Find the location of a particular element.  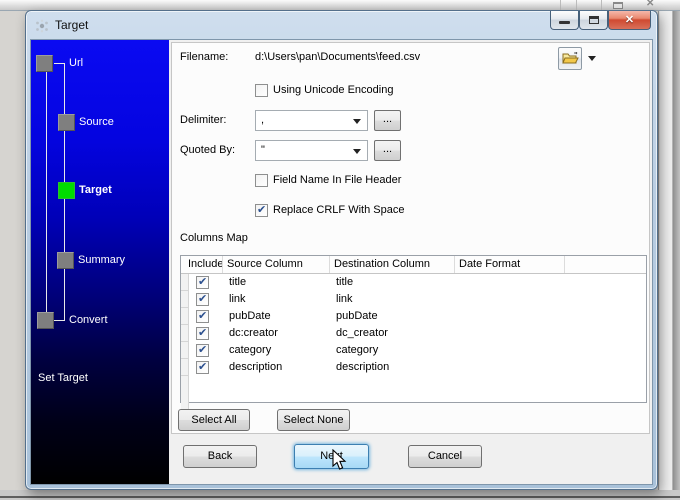

filename-label: Filename: is located at coordinates (204, 57).